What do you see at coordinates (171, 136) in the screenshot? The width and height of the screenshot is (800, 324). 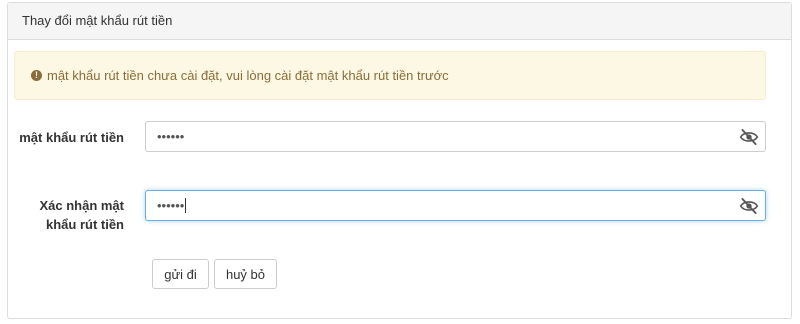 I see `password-value: ••••••` at bounding box center [171, 136].